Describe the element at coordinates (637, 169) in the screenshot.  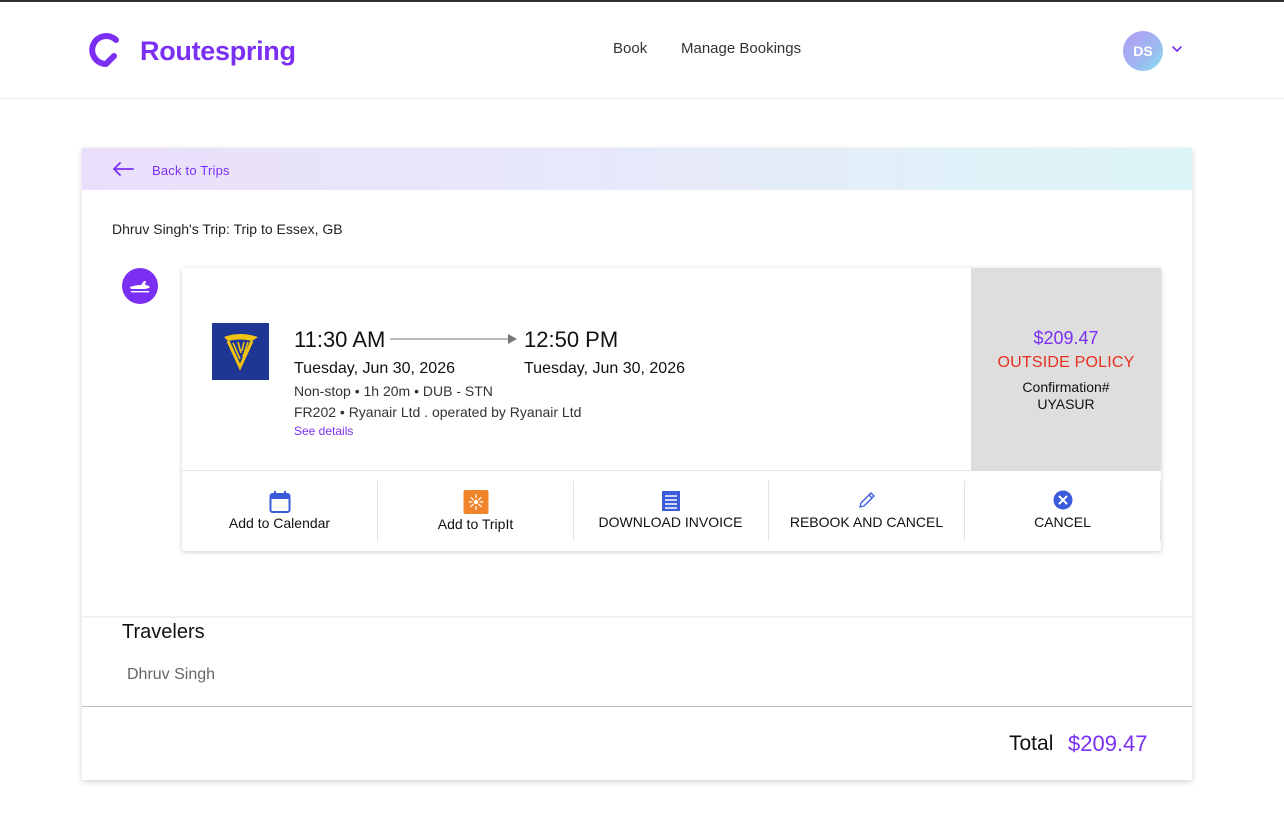
I see `back-bar: Back to Trips` at that location.